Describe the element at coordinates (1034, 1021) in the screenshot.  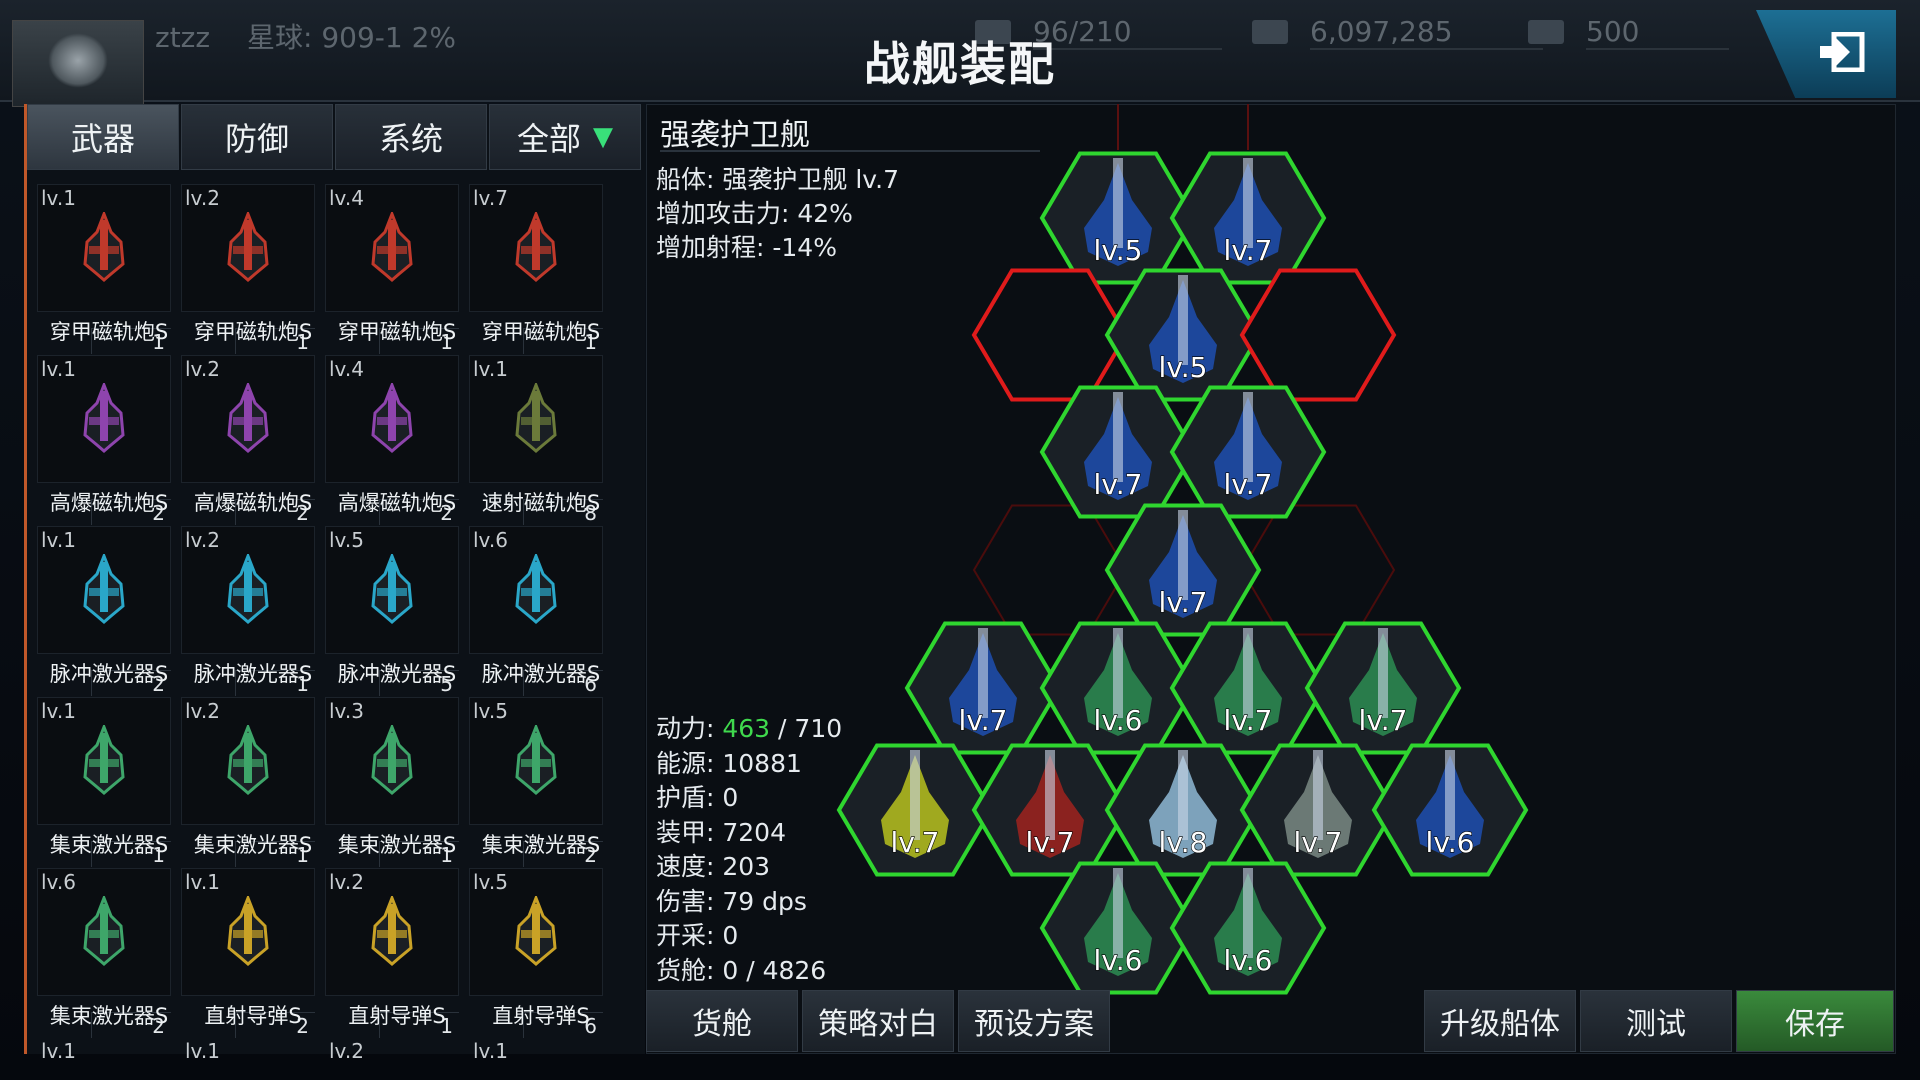
I see `preset-plan-button: 预设方案` at that location.